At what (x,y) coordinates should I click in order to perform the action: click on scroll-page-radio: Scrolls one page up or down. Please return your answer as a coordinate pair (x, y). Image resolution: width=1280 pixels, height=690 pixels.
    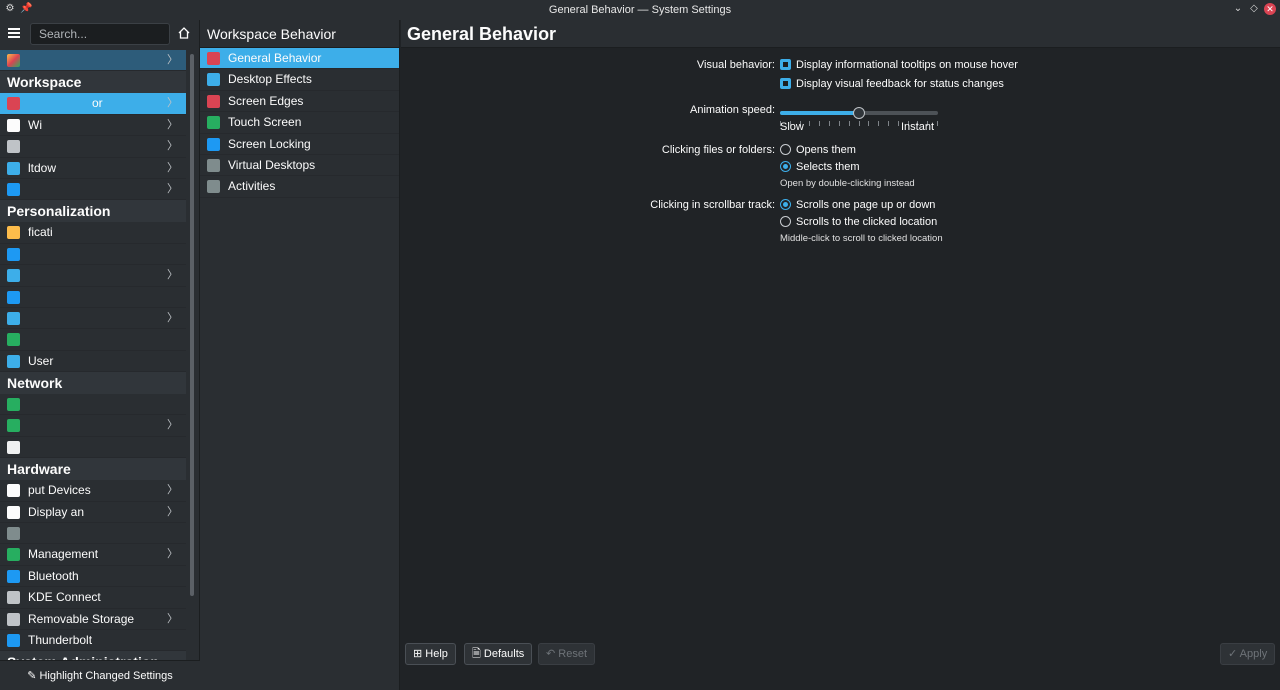
    Looking at the image, I should click on (857, 205).